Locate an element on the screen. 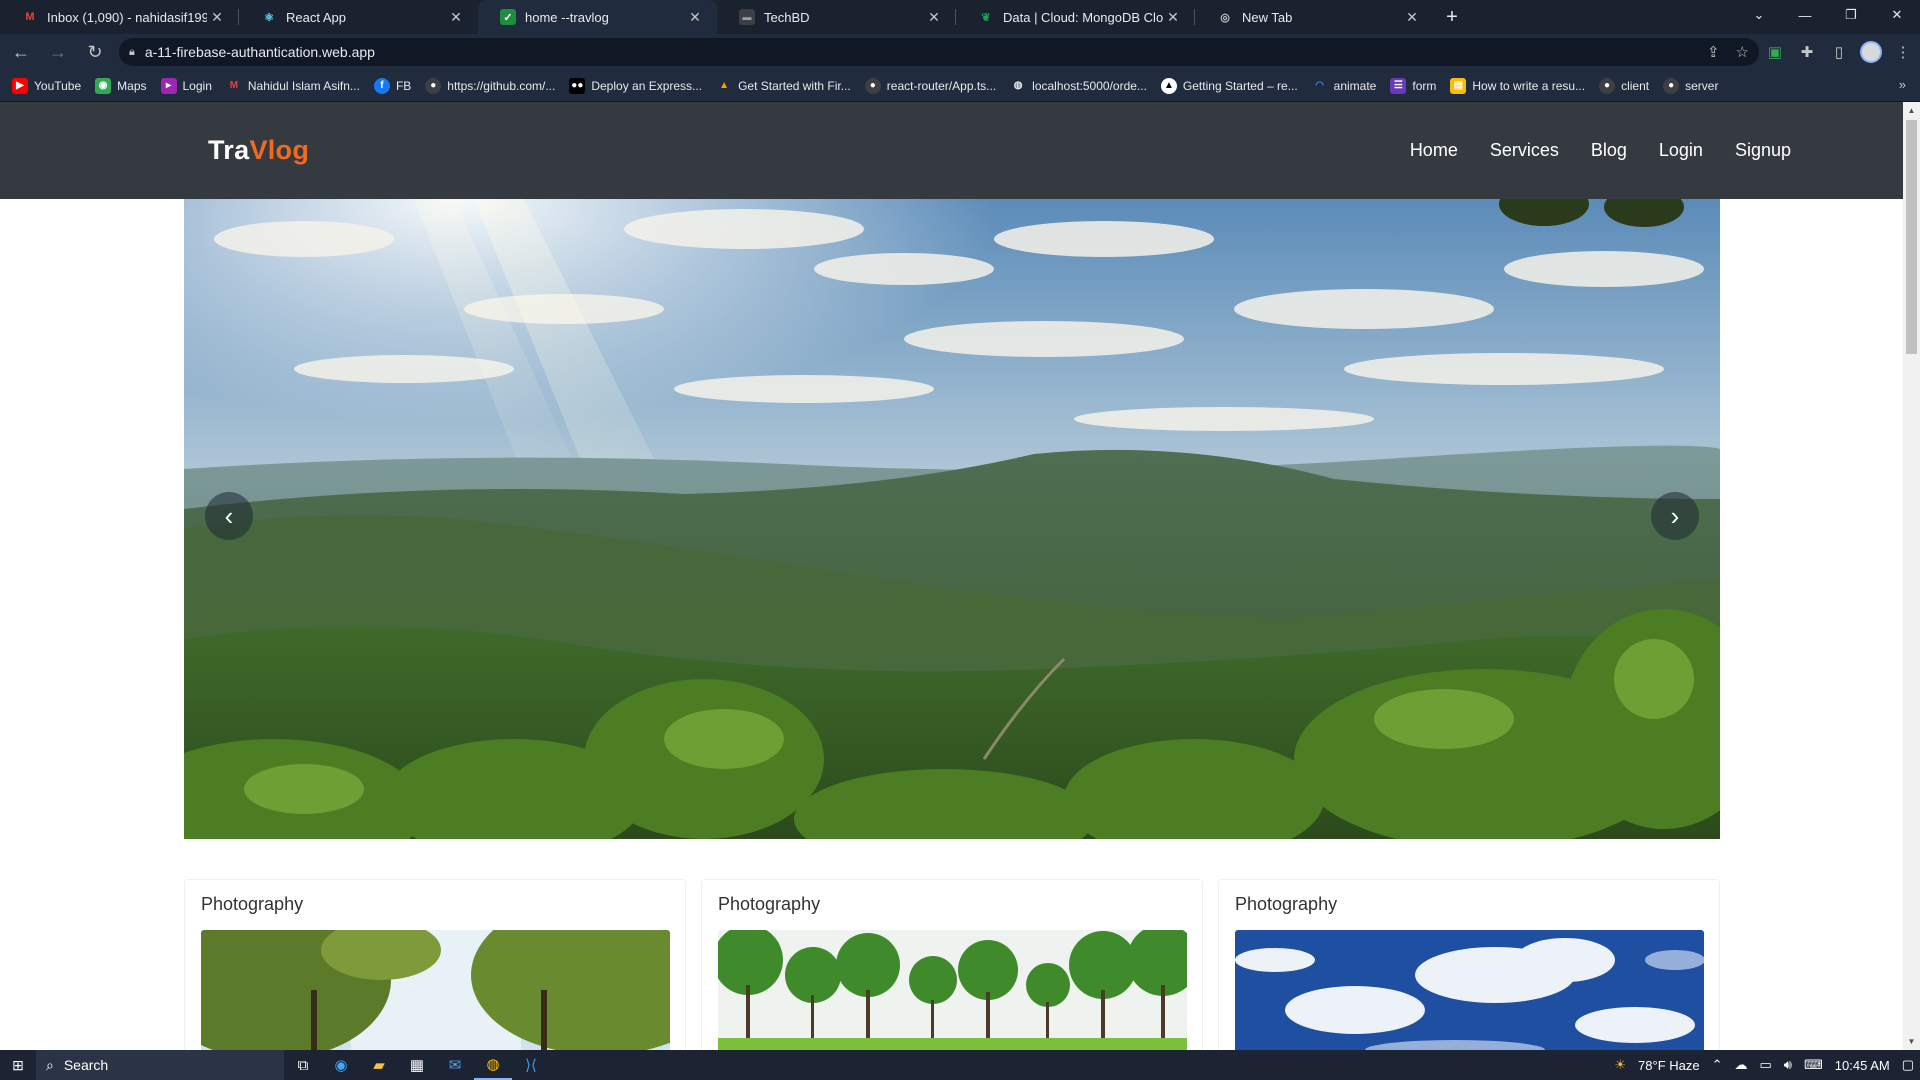  task-view-icon: ⧉ is located at coordinates (303, 1065).